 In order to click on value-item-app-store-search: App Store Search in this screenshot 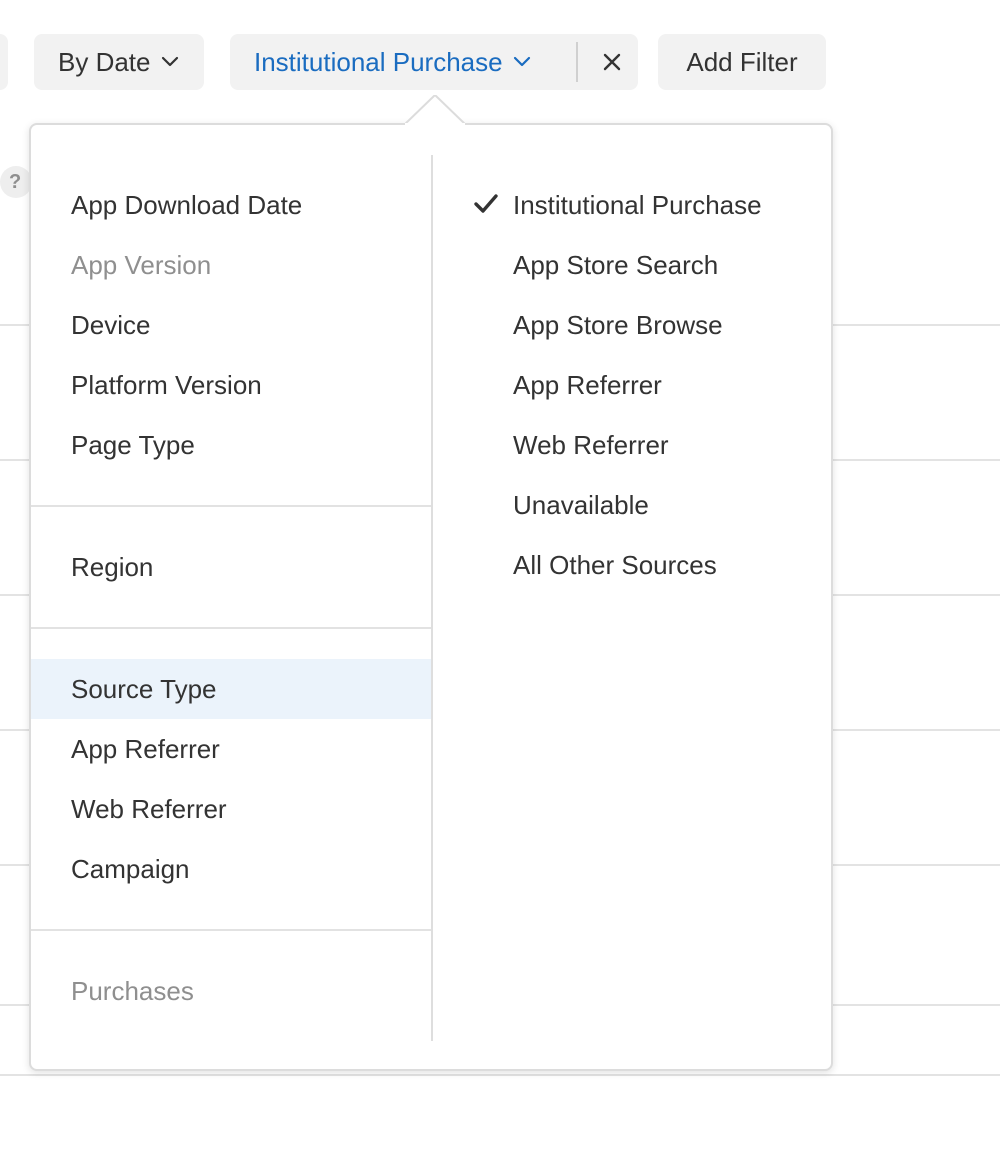, I will do `click(632, 265)`.